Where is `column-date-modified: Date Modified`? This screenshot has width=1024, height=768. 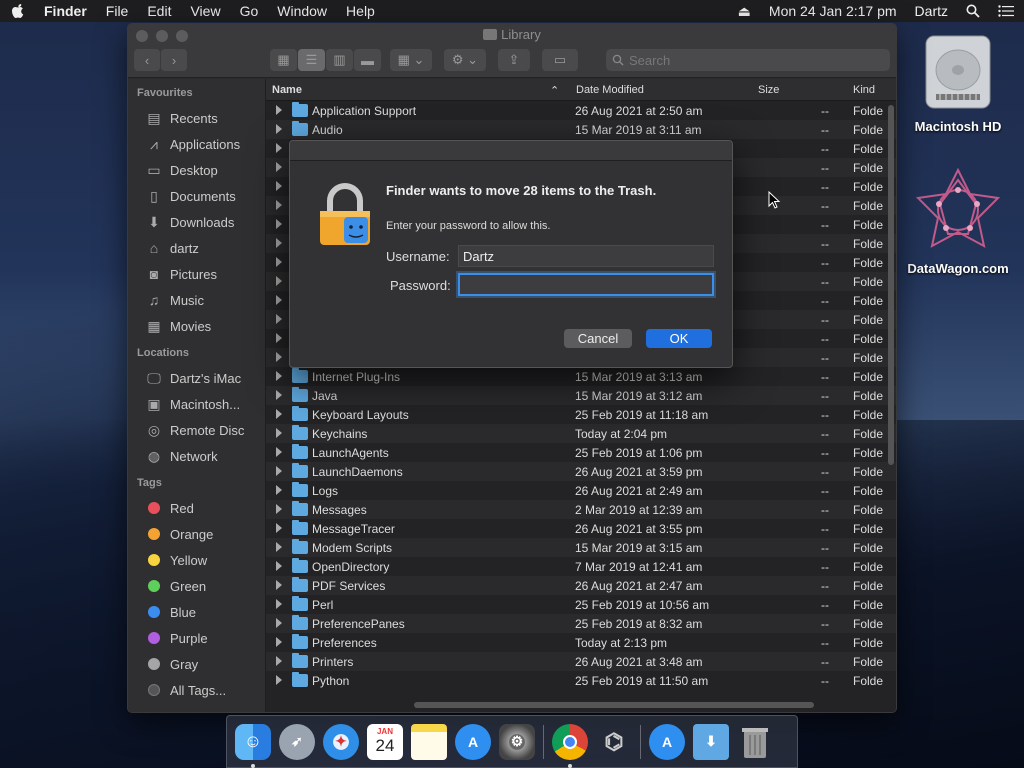
column-date-modified: Date Modified is located at coordinates (610, 90).